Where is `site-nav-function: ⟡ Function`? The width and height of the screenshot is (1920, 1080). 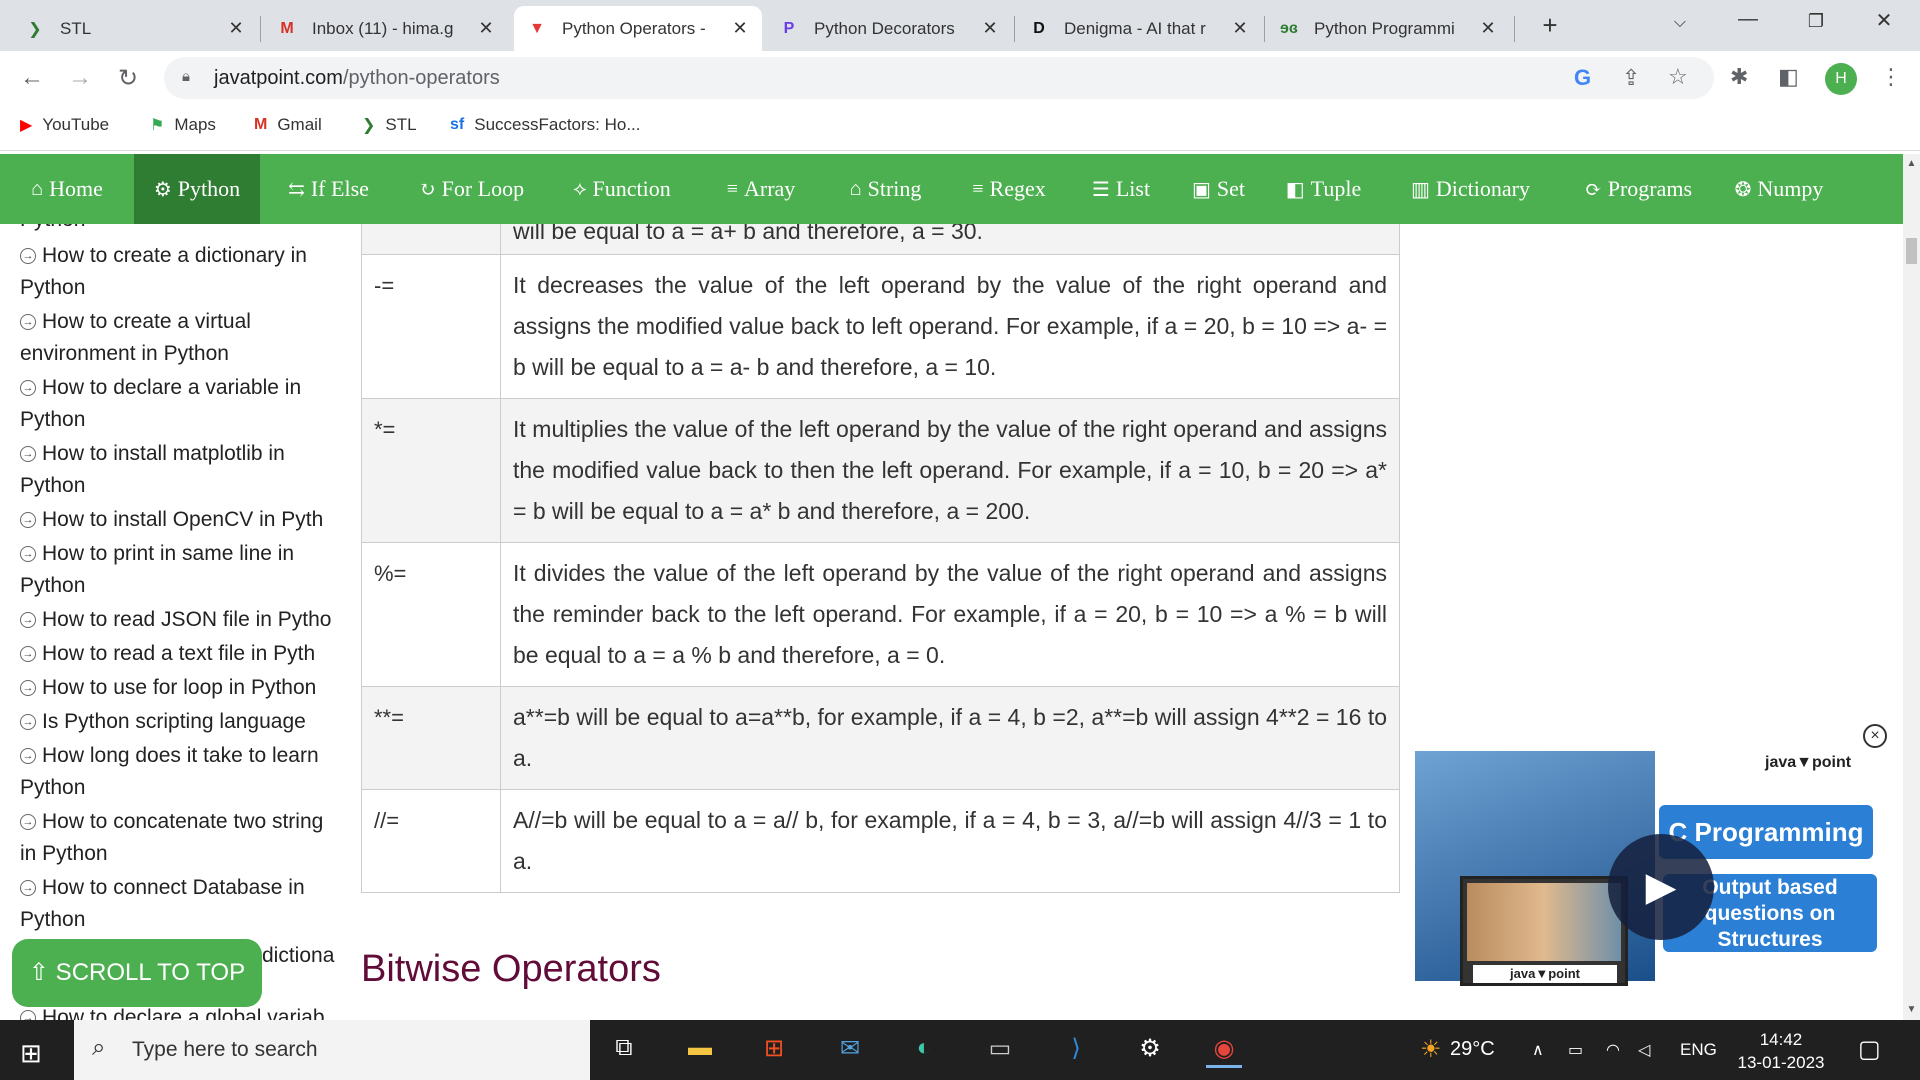 site-nav-function: ⟡ Function is located at coordinates (622, 189).